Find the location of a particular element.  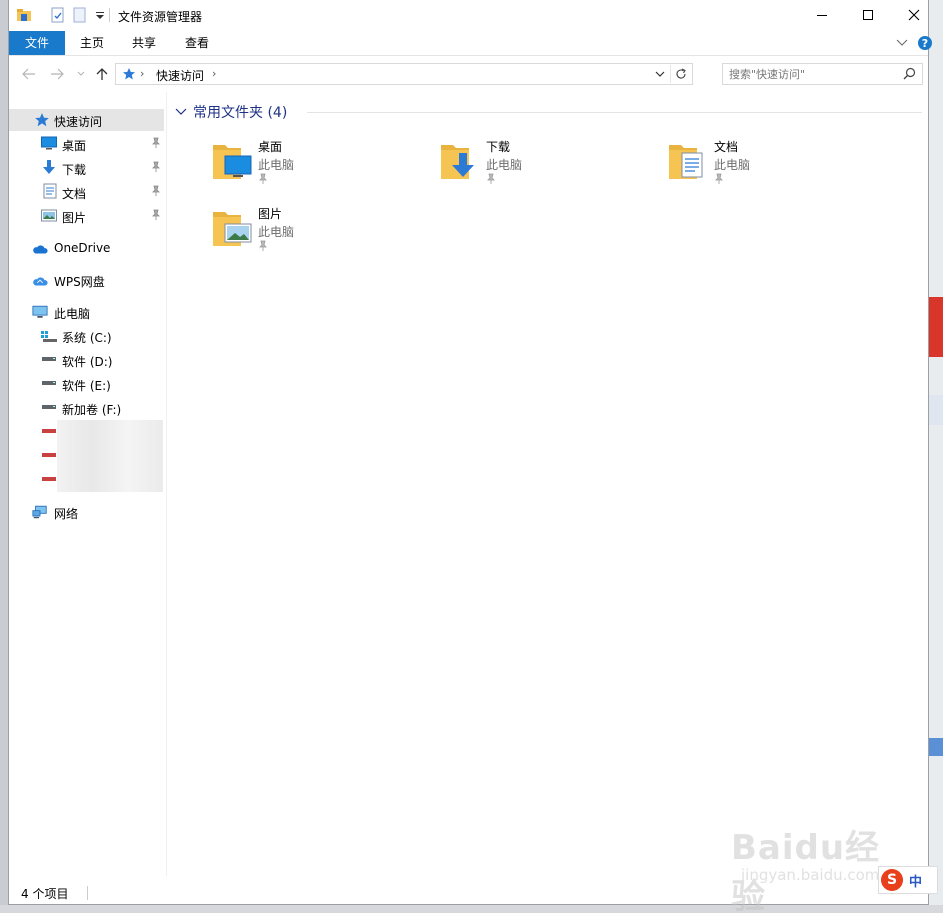

sidebar-item-this-pc: 此电脑 is located at coordinates (86, 312).